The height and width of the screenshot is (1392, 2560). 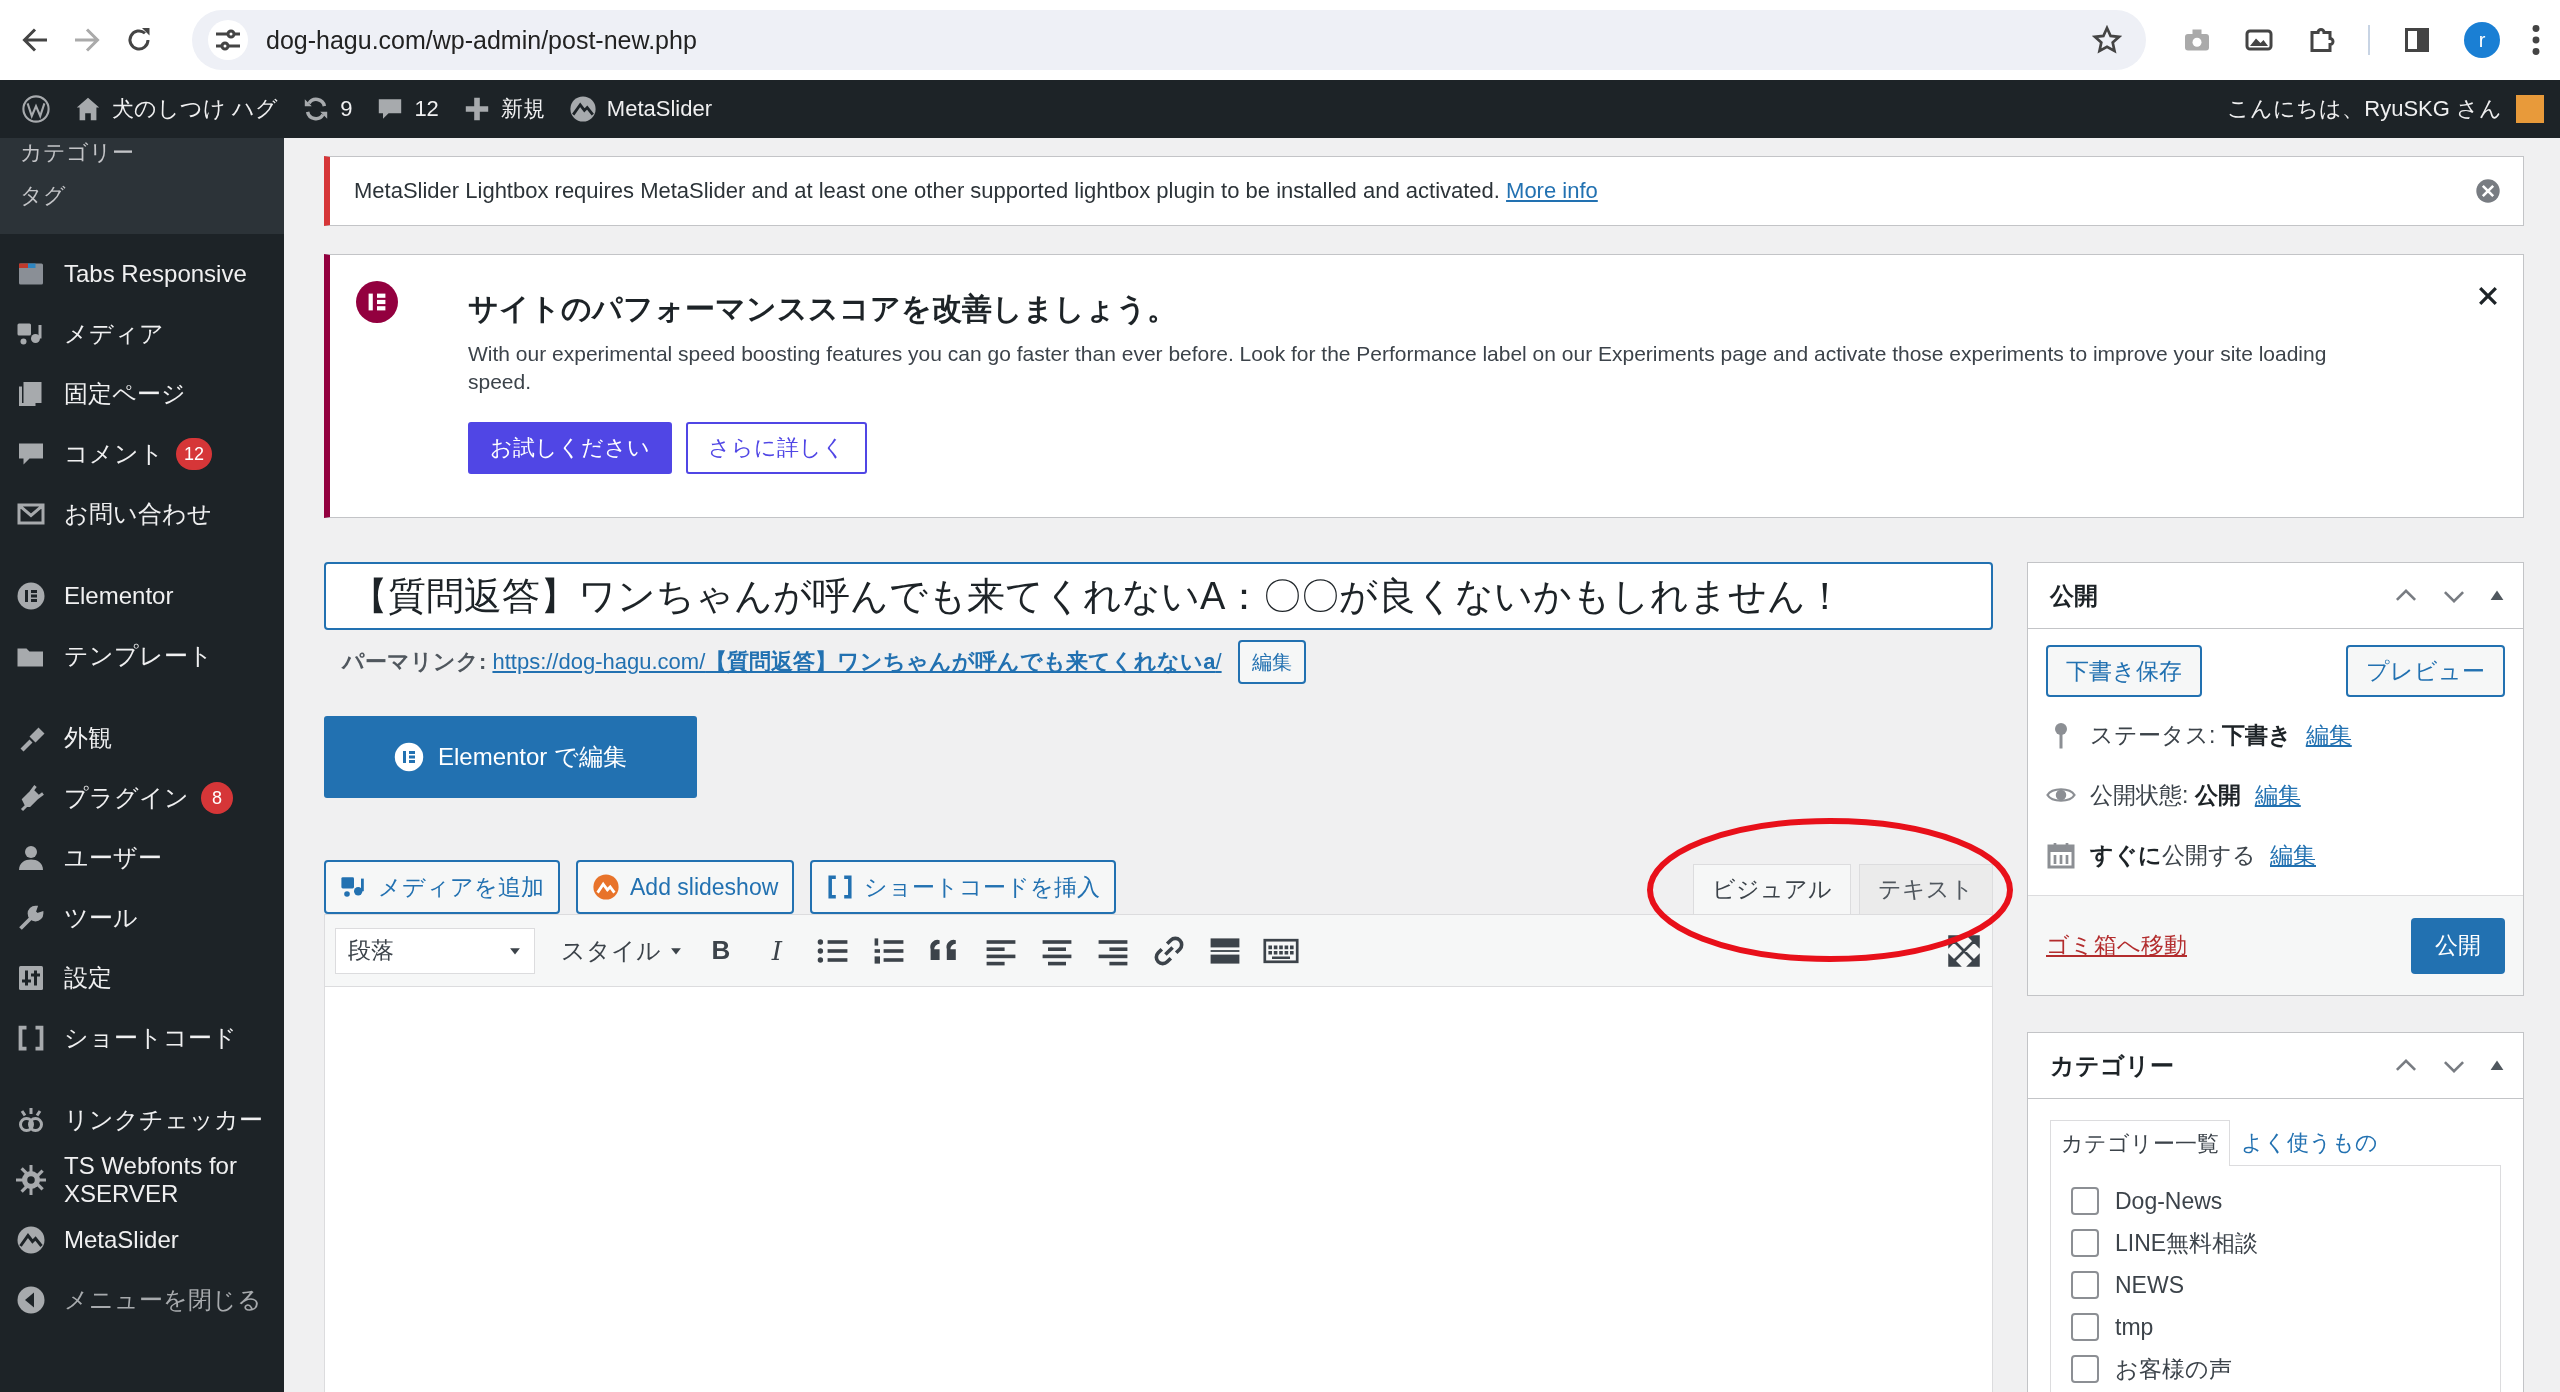 I want to click on address-bar: dog-hagu.com/wp-admin/post-new.php, so click(x=1169, y=40).